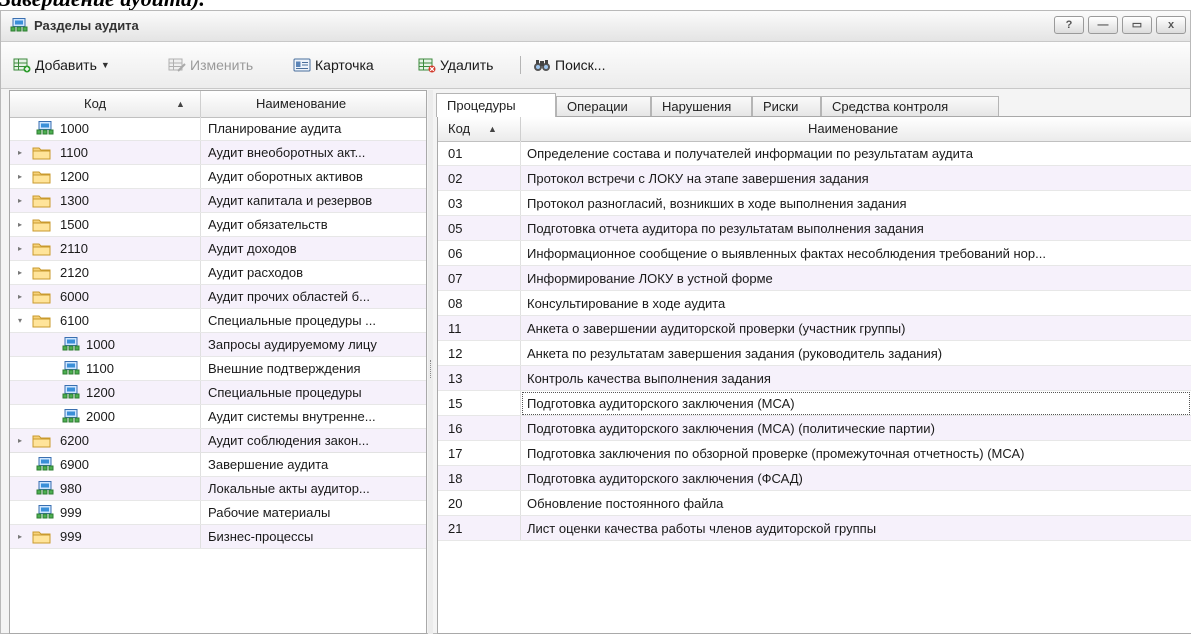 This screenshot has width=1191, height=634. What do you see at coordinates (1069, 25) in the screenshot?
I see `help-button: ?` at bounding box center [1069, 25].